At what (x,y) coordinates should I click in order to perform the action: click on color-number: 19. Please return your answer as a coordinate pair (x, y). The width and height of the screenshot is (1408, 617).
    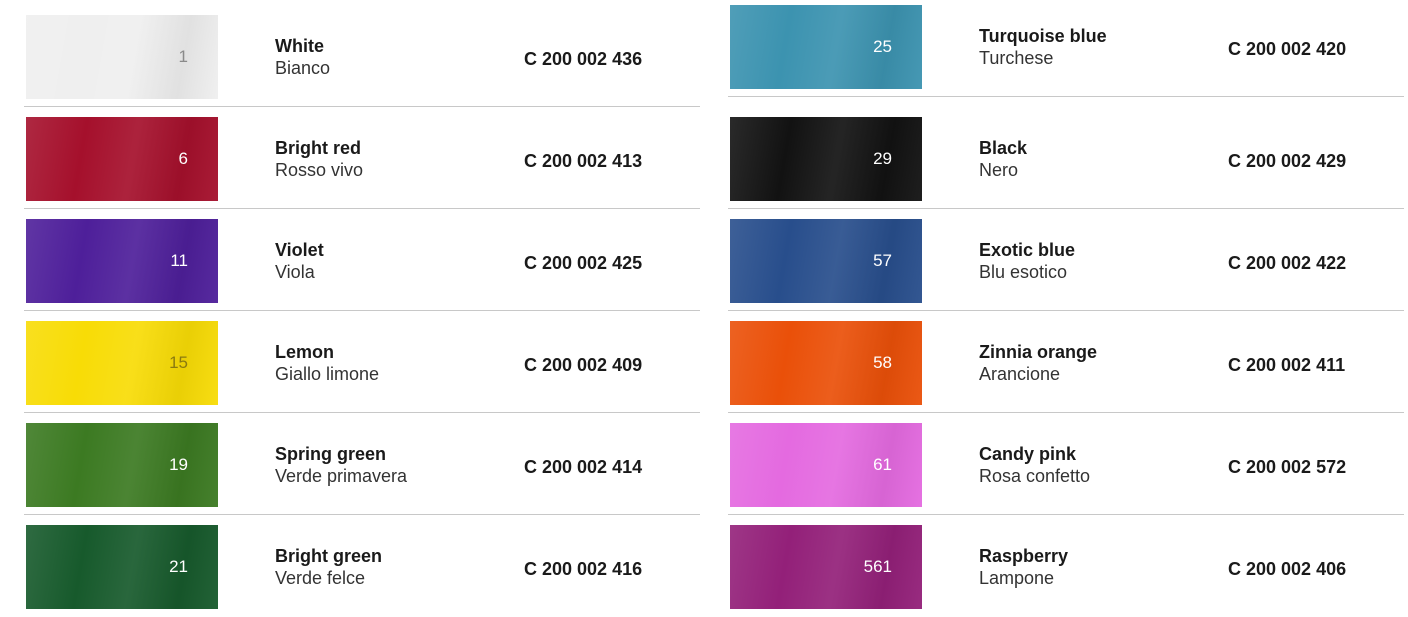
    Looking at the image, I should click on (178, 464).